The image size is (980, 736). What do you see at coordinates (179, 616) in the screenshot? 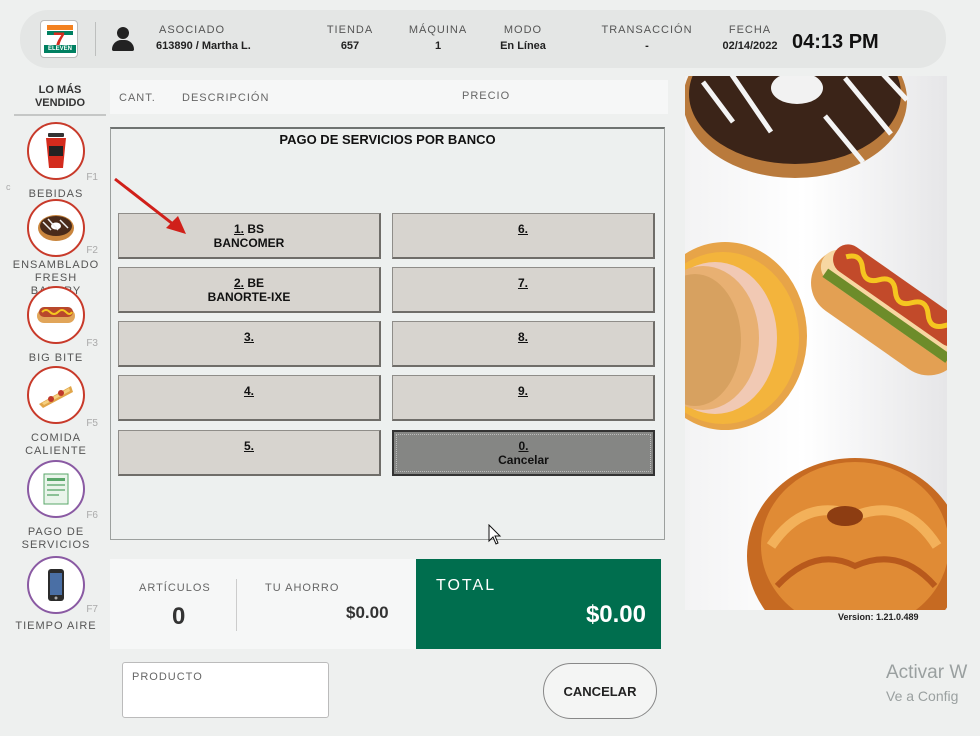
I see `items-count: 0` at bounding box center [179, 616].